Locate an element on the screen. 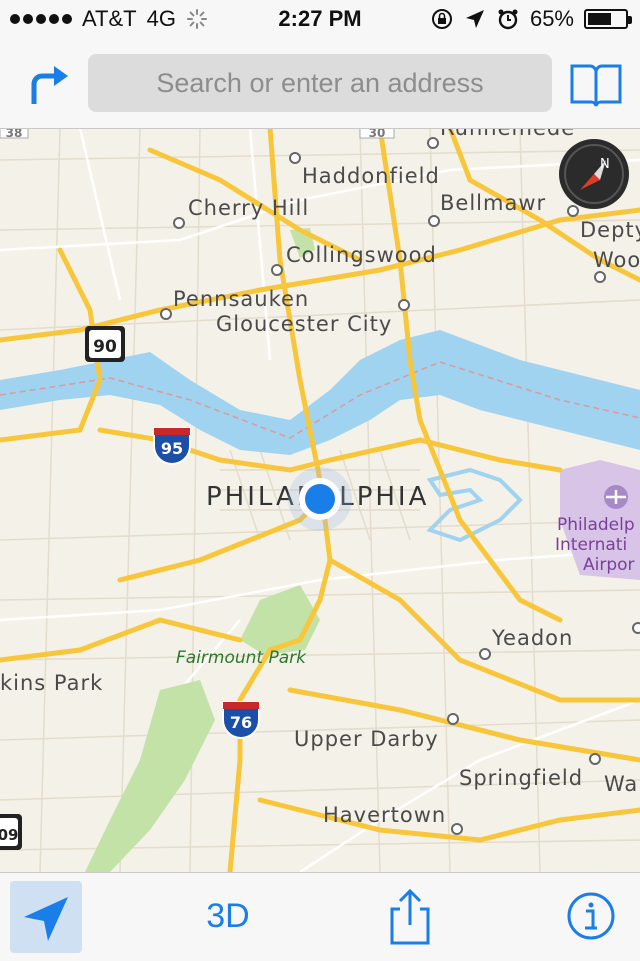 The height and width of the screenshot is (961, 640). airport-label-line3: Airpor is located at coordinates (609, 565).